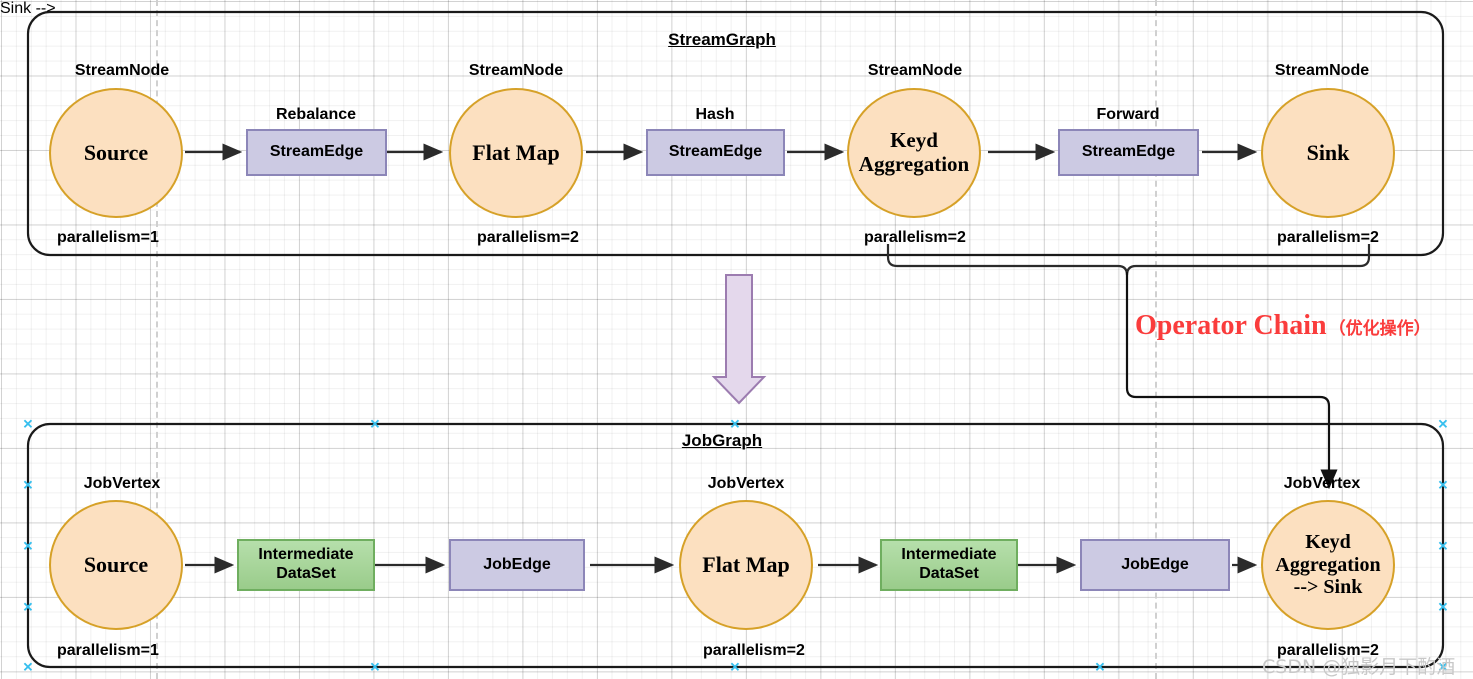 The image size is (1473, 679). What do you see at coordinates (1328, 153) in the screenshot?
I see `streamnode-sink: Sink` at bounding box center [1328, 153].